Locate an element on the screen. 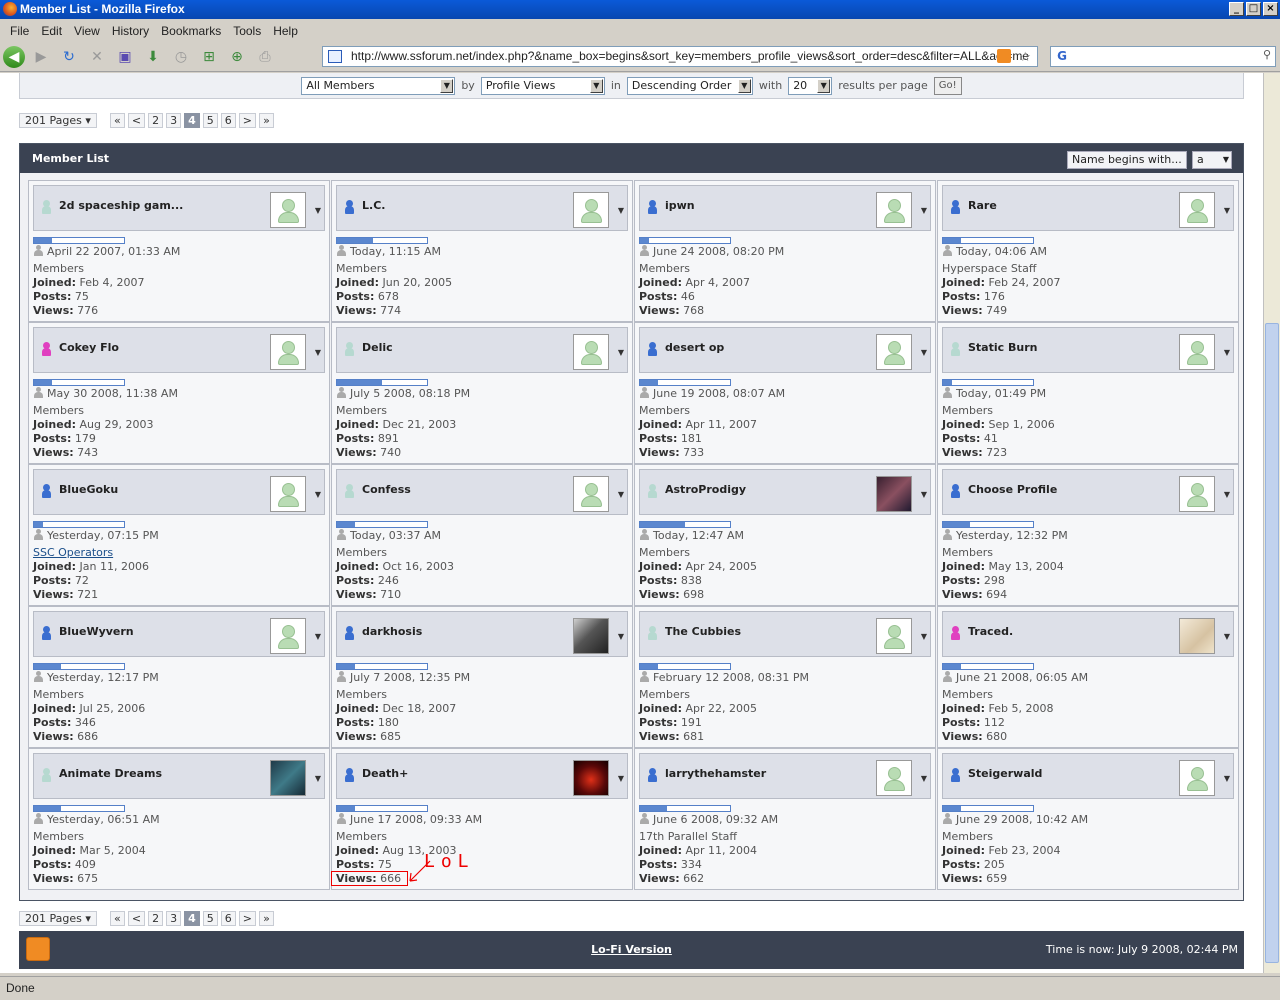 The height and width of the screenshot is (1000, 1280). member-name-link: AstroProdigy is located at coordinates (705, 489).